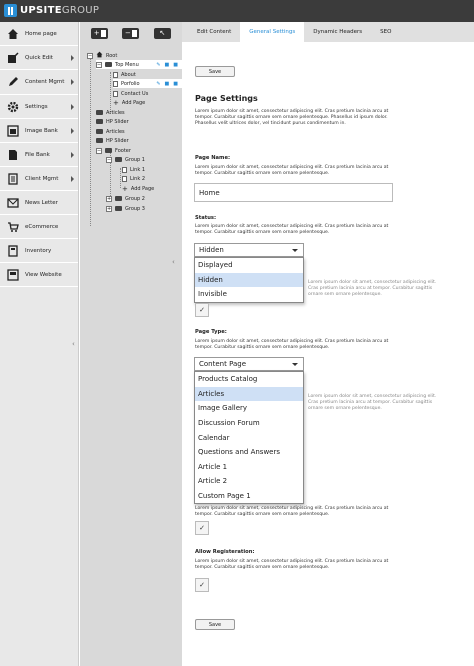 The image size is (474, 666). I want to click on sidebar-item-label: News Letter, so click(41, 202).